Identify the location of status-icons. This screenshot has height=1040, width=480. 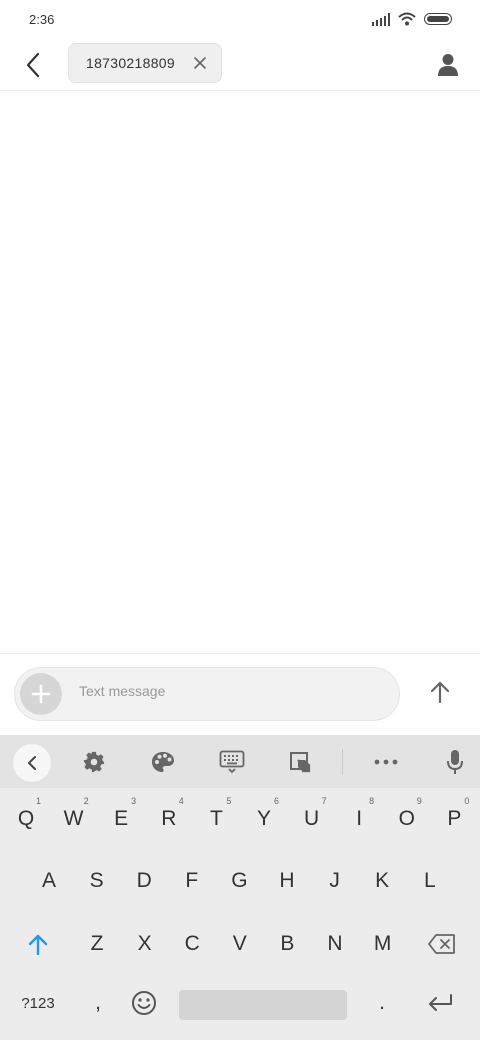
(412, 19).